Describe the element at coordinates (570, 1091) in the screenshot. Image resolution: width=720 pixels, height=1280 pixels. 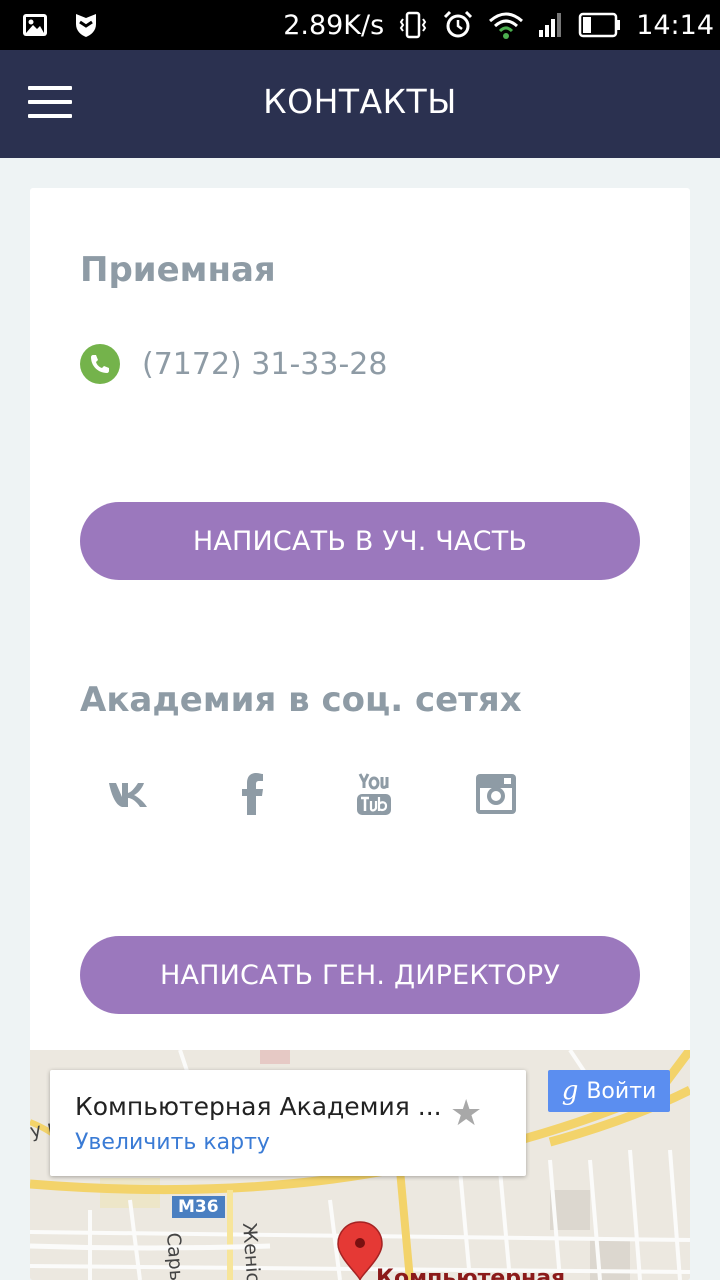
I see `google-icon: g` at that location.